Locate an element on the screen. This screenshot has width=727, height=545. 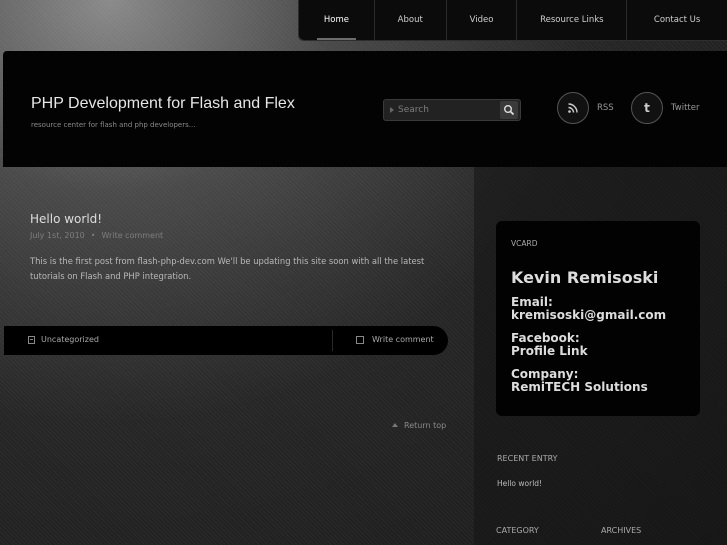
vcard-facebook: Facebook: Profile Link is located at coordinates (549, 345).